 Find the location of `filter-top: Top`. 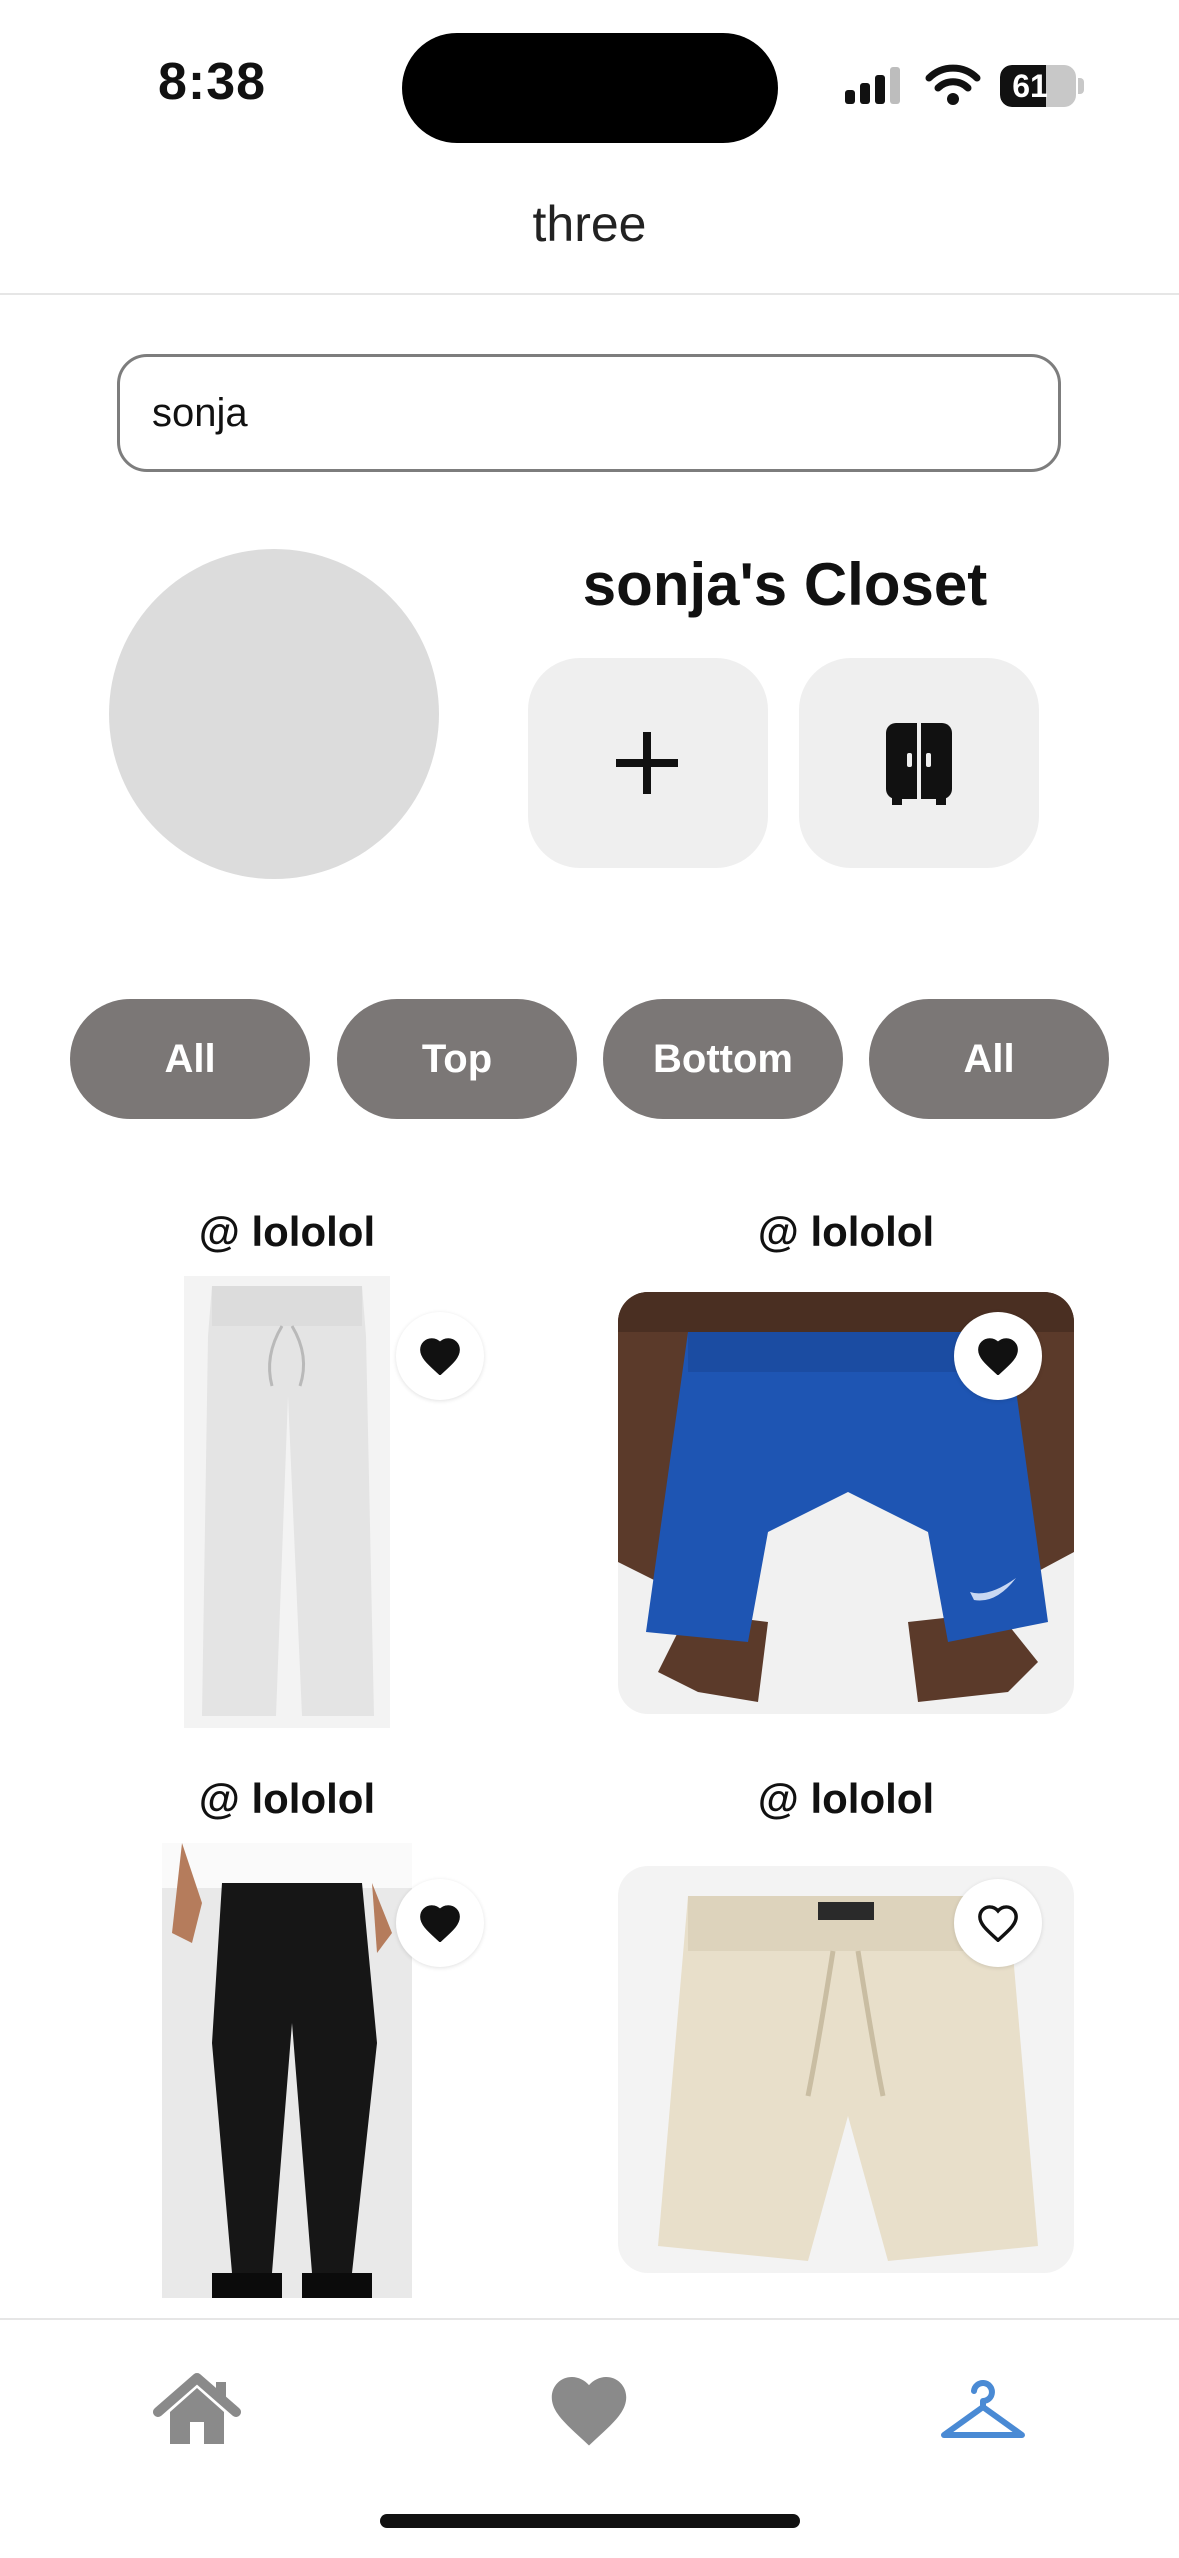

filter-top: Top is located at coordinates (457, 1059).